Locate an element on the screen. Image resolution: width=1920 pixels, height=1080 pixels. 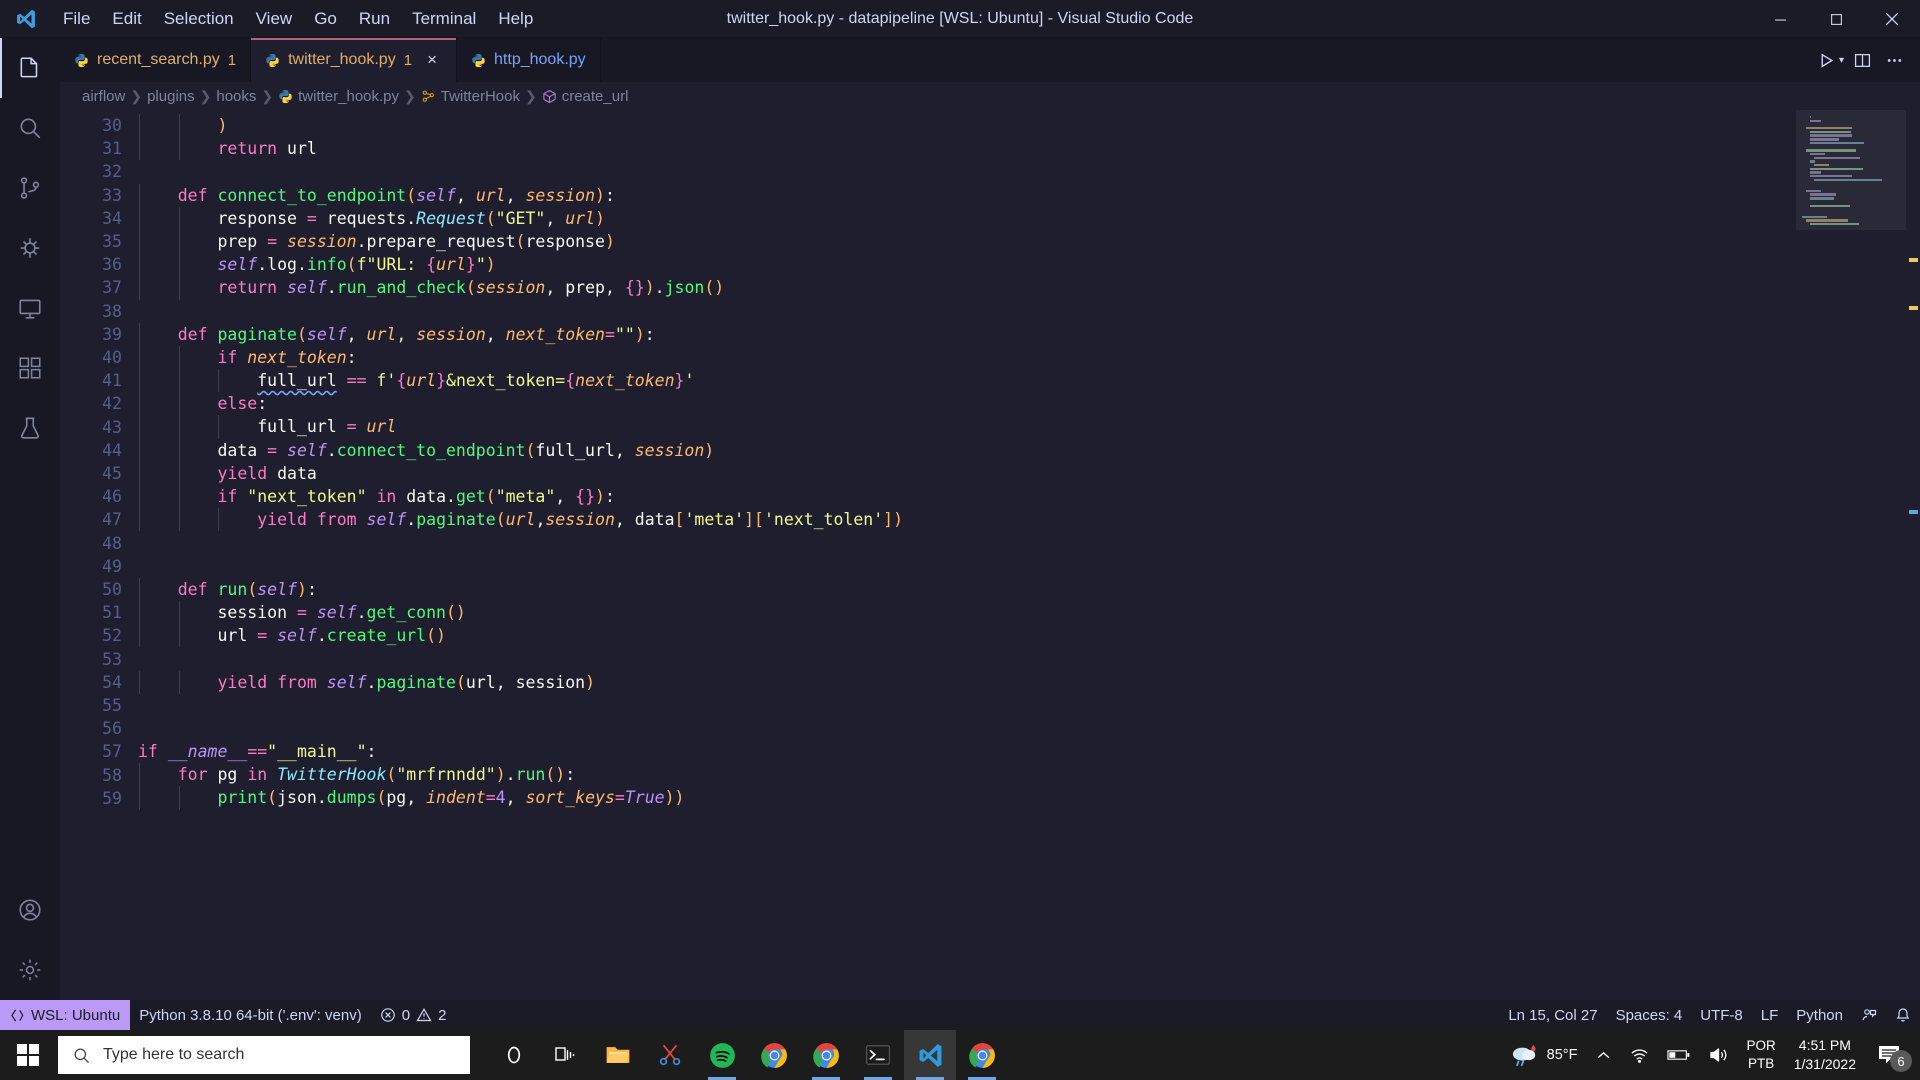
vscode-icon is located at coordinates (930, 1055).